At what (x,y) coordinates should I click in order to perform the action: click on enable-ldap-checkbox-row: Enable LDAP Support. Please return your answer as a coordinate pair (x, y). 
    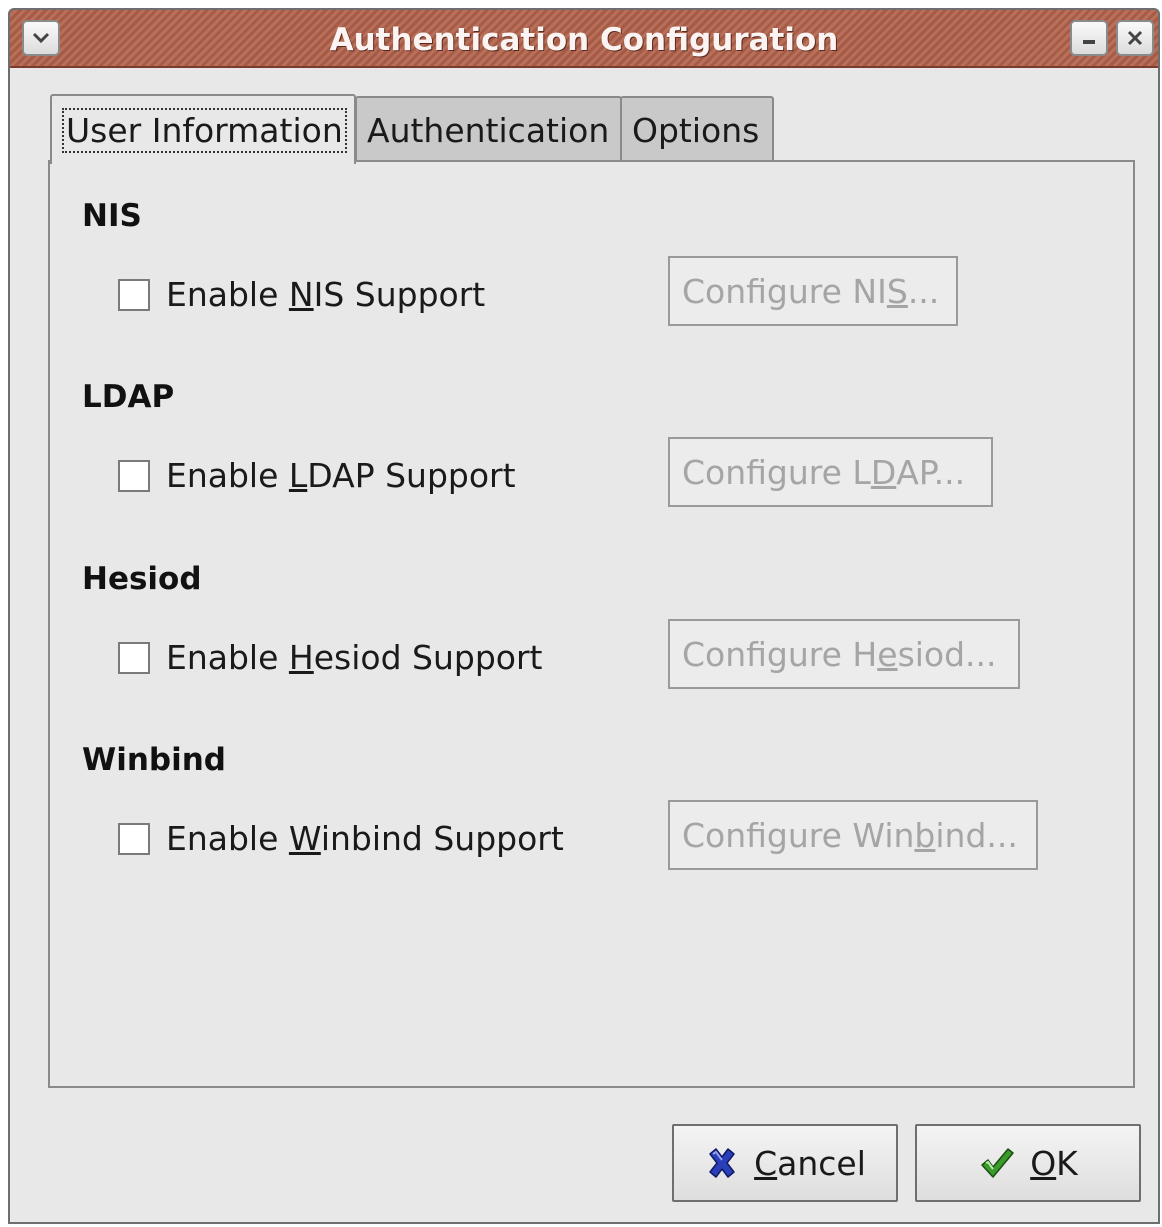
    Looking at the image, I should click on (317, 475).